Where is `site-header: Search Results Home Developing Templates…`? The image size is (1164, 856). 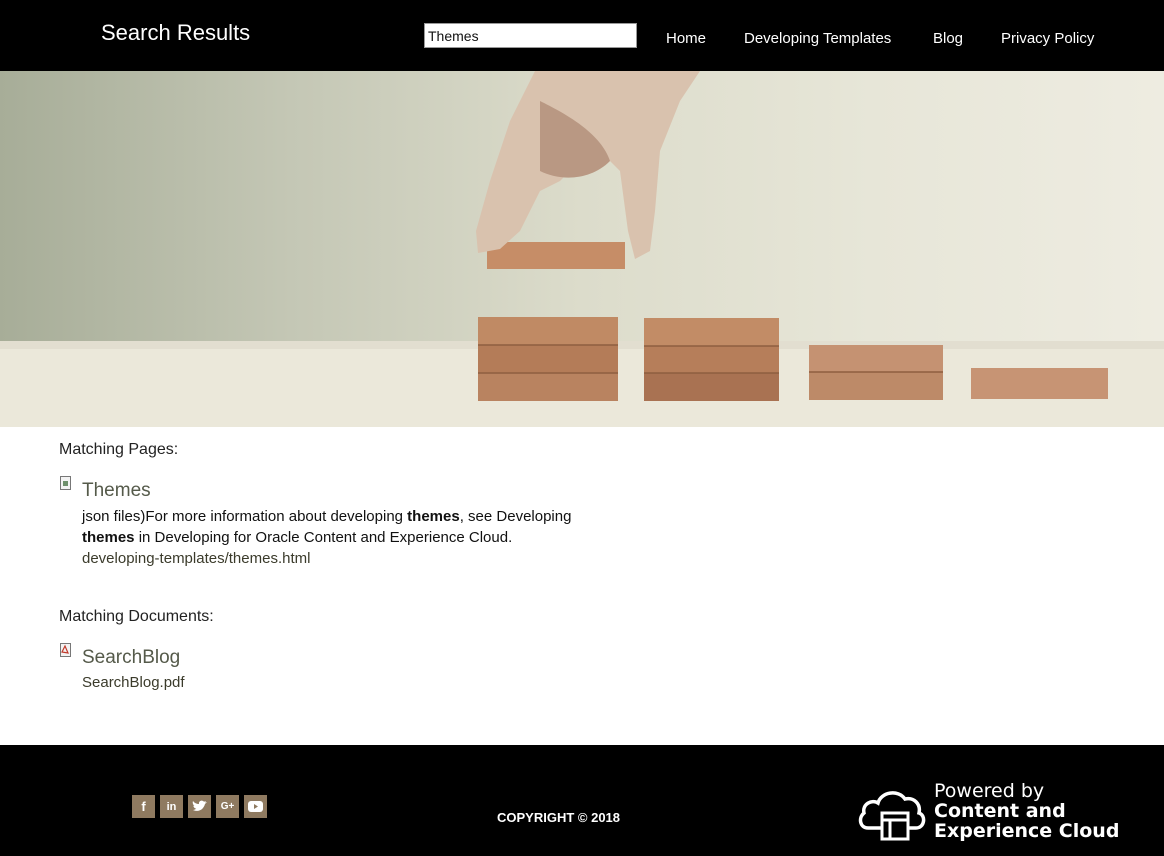
site-header: Search Results Home Developing Templates… is located at coordinates (582, 35).